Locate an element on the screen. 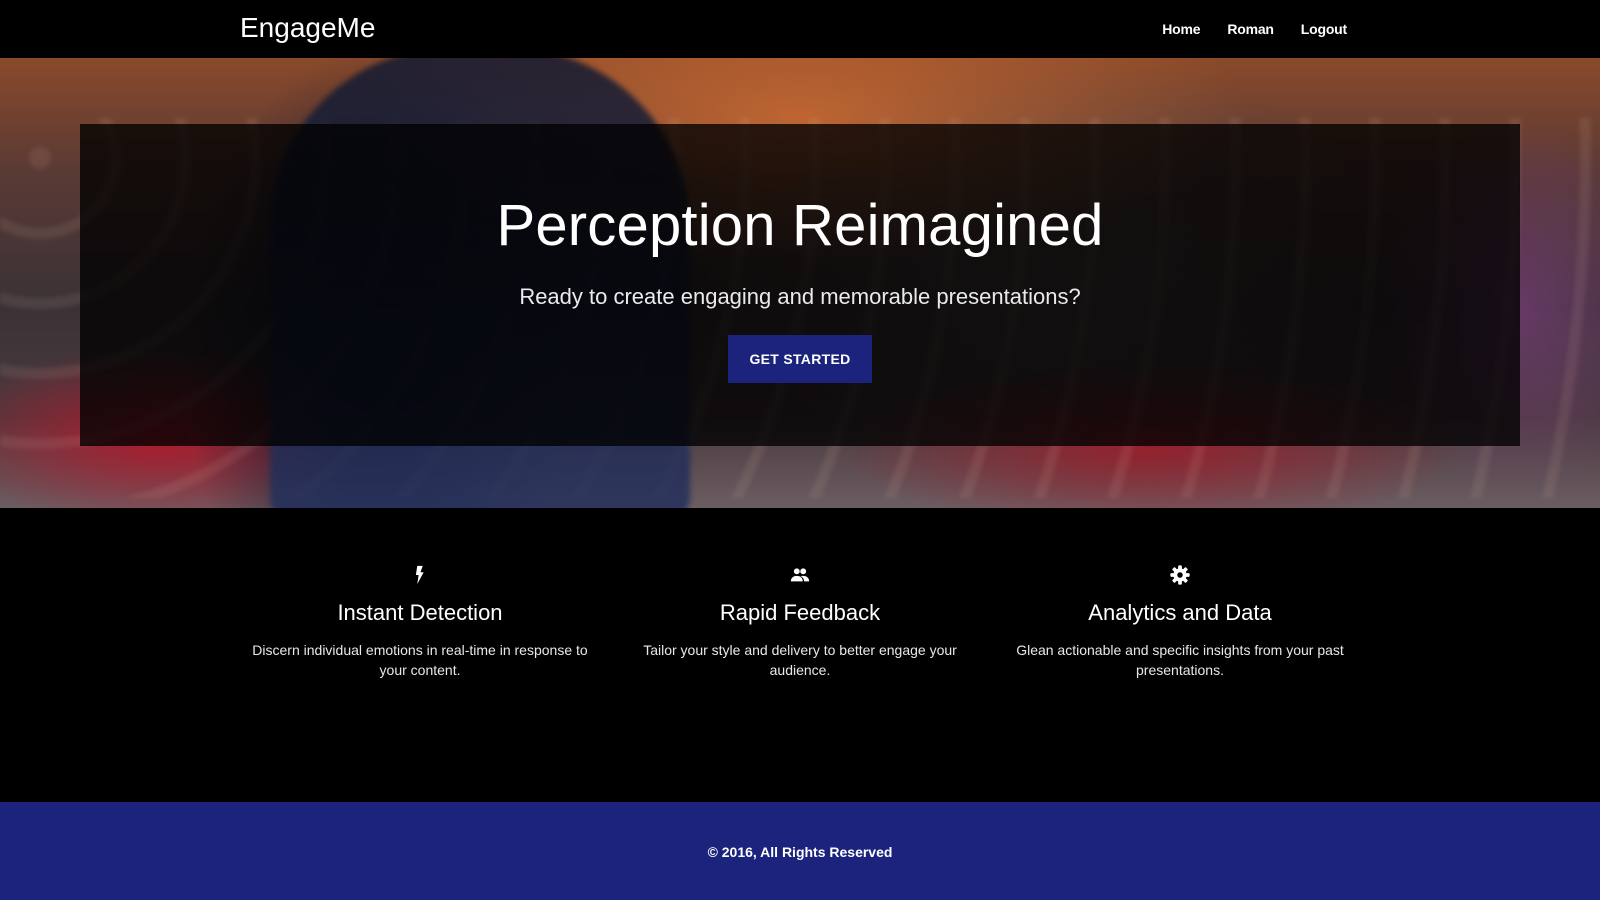 This screenshot has width=1600, height=900. nav-home-link: Home is located at coordinates (1181, 29).